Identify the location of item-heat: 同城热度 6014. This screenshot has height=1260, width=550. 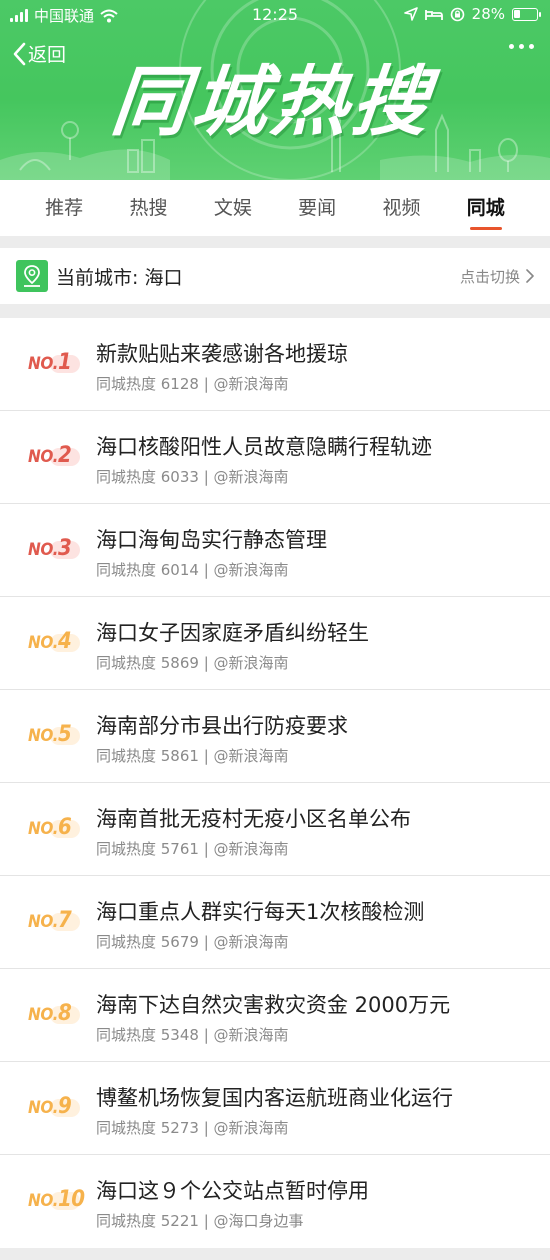
(147, 570).